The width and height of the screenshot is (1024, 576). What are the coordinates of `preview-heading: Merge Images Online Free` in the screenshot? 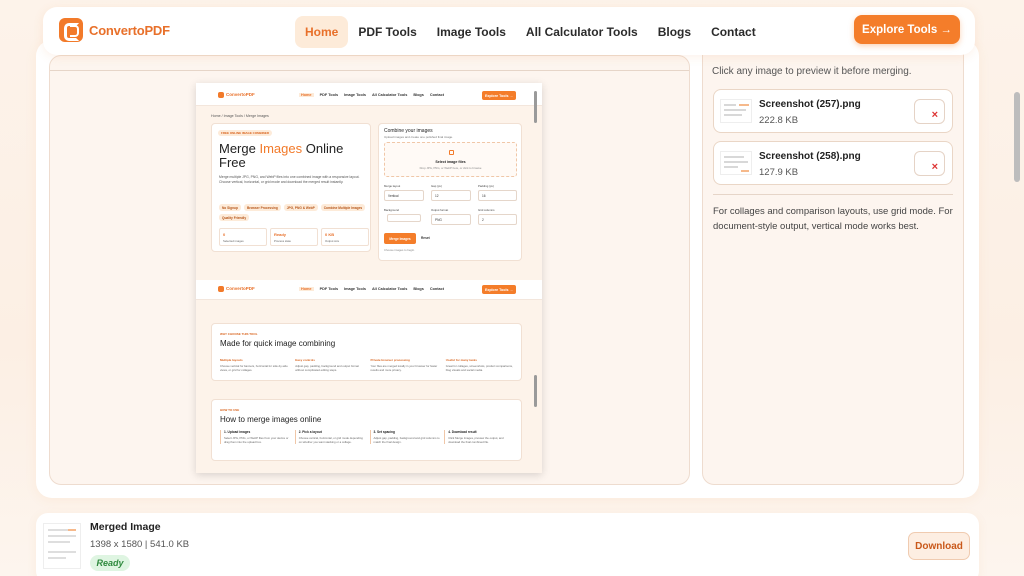 It's located at (281, 155).